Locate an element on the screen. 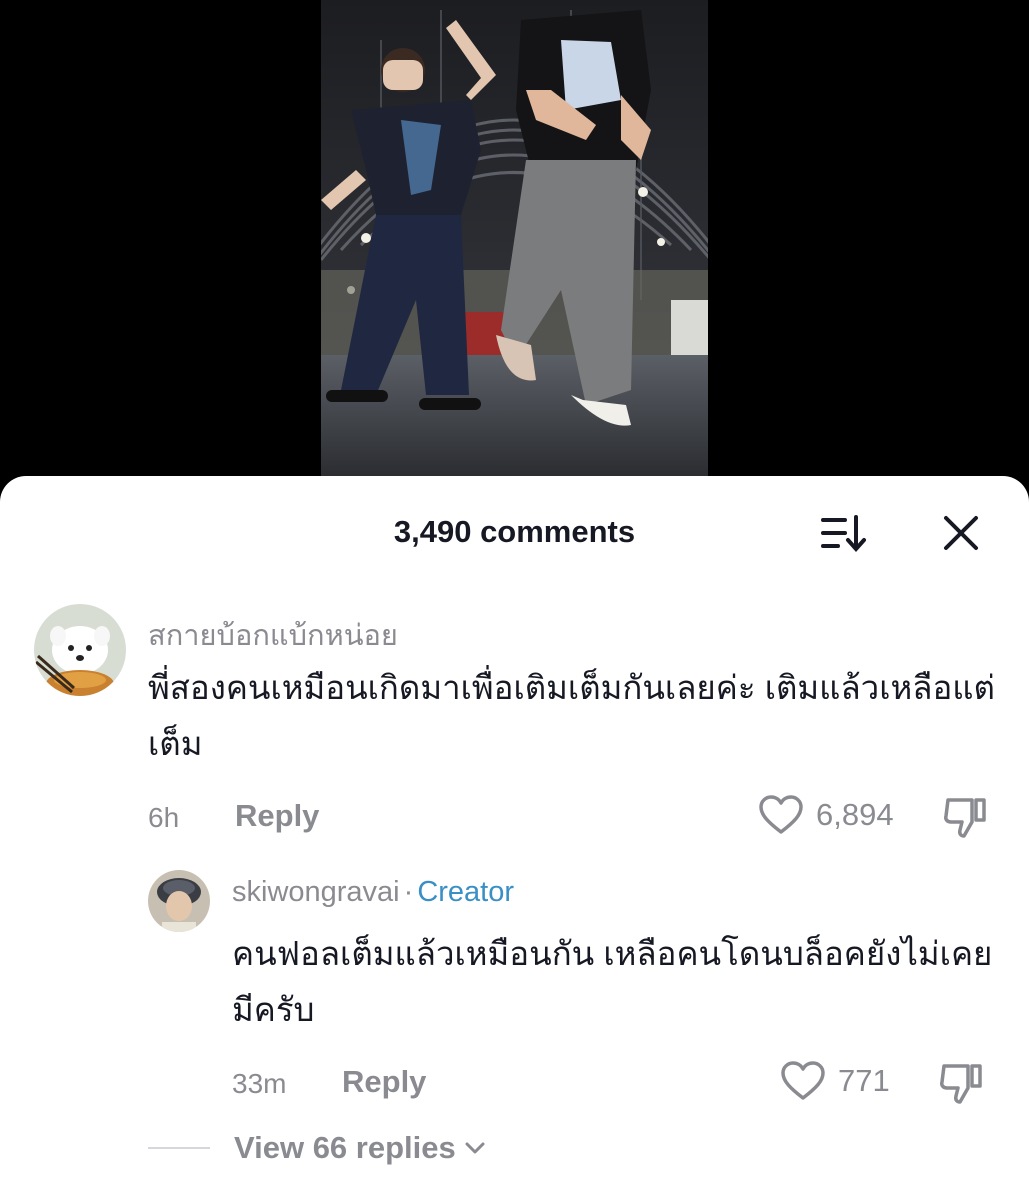 The height and width of the screenshot is (1200, 1029). video-frame is located at coordinates (514, 239).